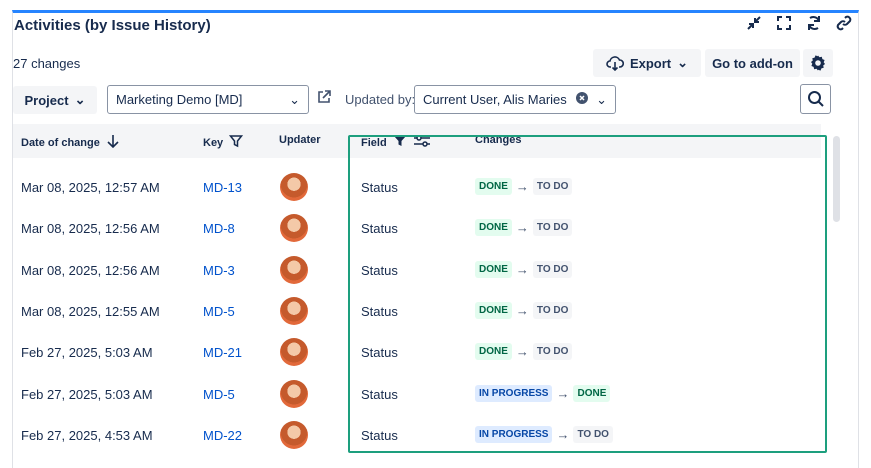  Describe the element at coordinates (650, 63) in the screenshot. I see `export-label: Export` at that location.